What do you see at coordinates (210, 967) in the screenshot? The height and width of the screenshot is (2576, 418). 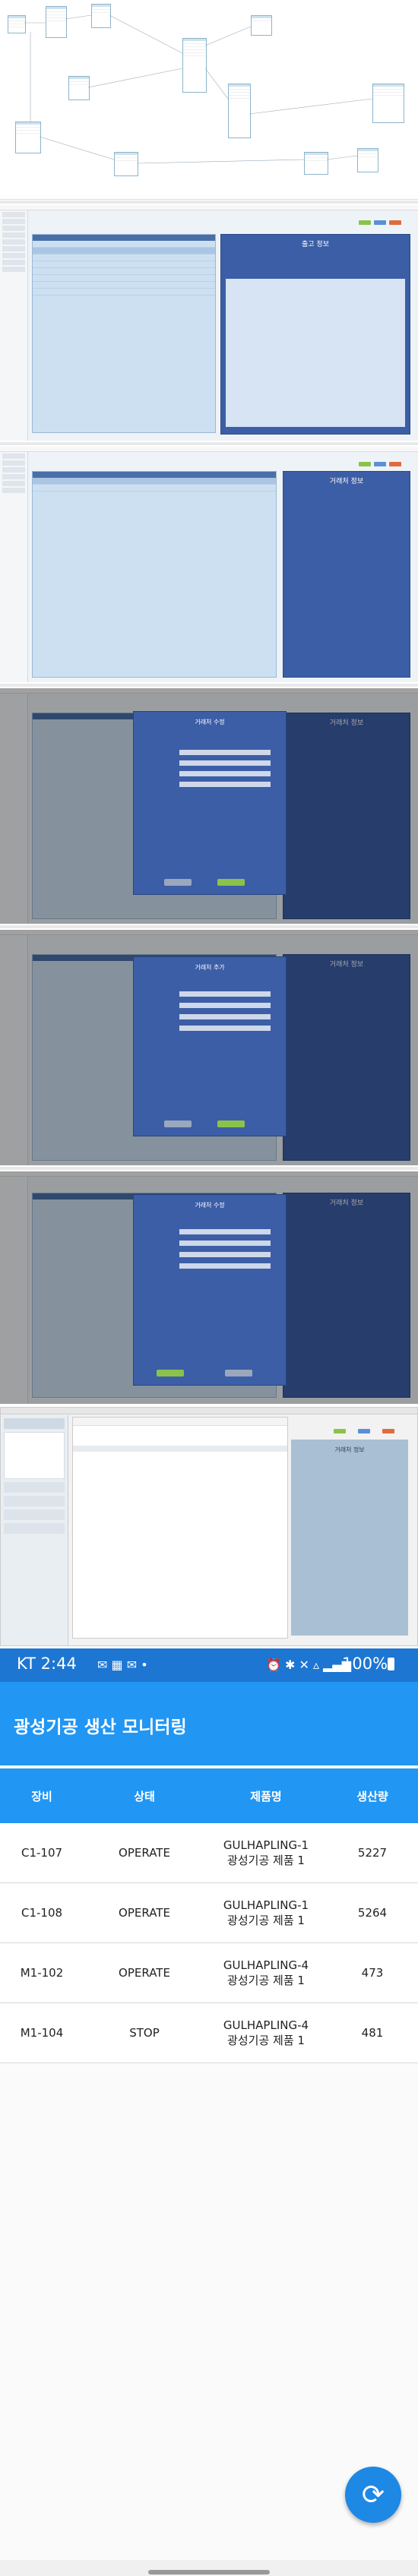 I see `dialog-title: 거래처 추가` at bounding box center [210, 967].